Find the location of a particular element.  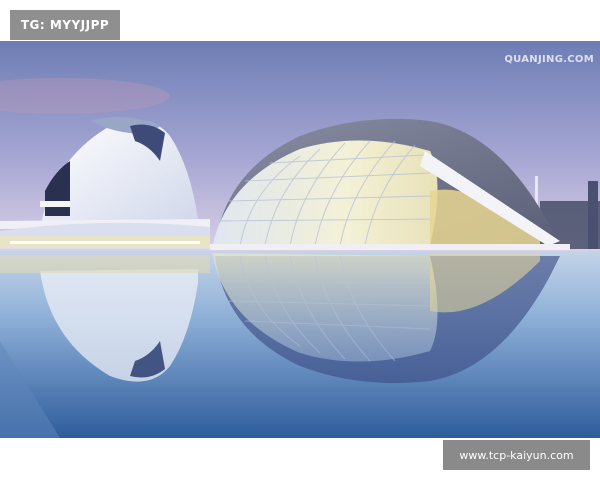

url-badge: www.tcp-kaiyun.com is located at coordinates (516, 455).